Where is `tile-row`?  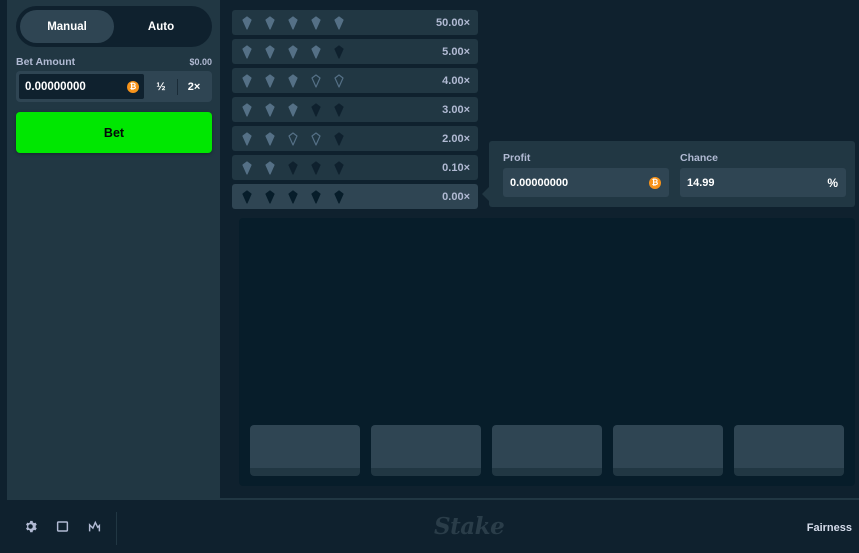
tile-row is located at coordinates (547, 450).